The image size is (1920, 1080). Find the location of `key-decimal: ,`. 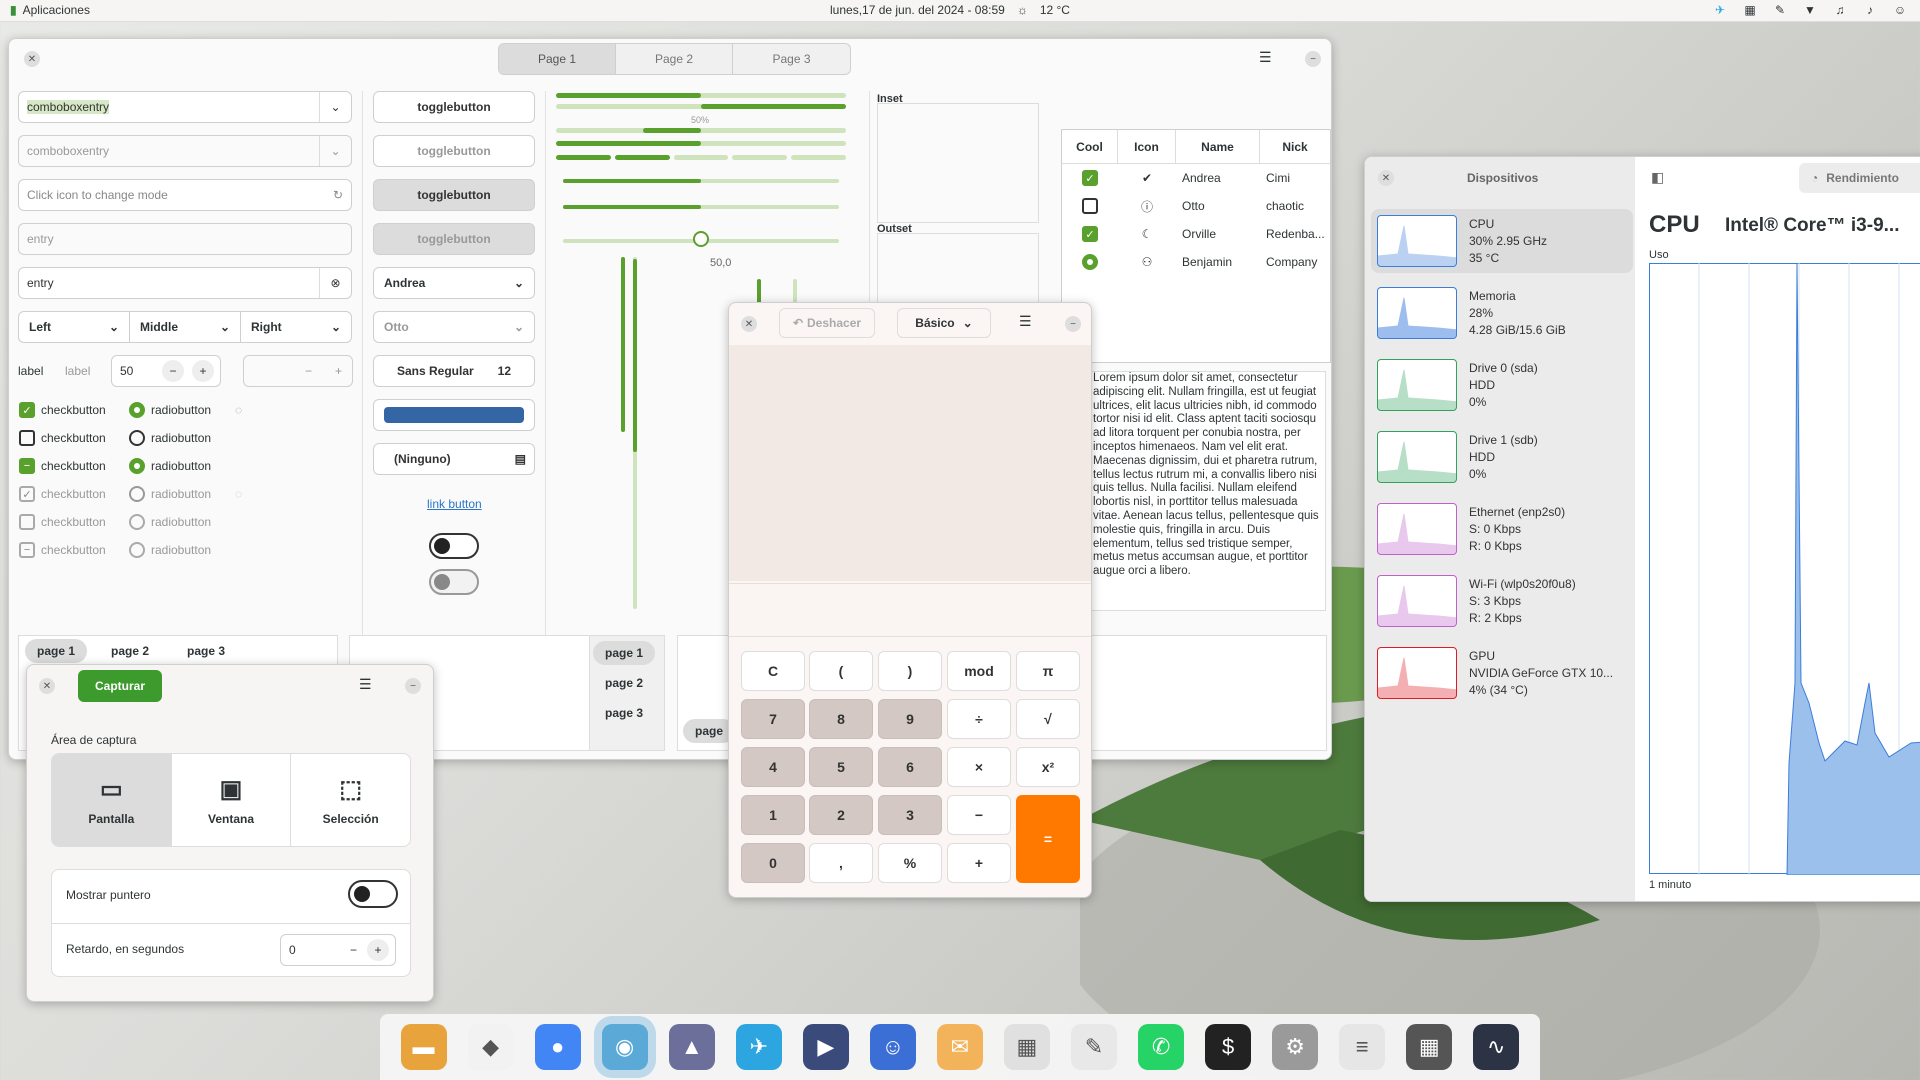

key-decimal: , is located at coordinates (841, 863).